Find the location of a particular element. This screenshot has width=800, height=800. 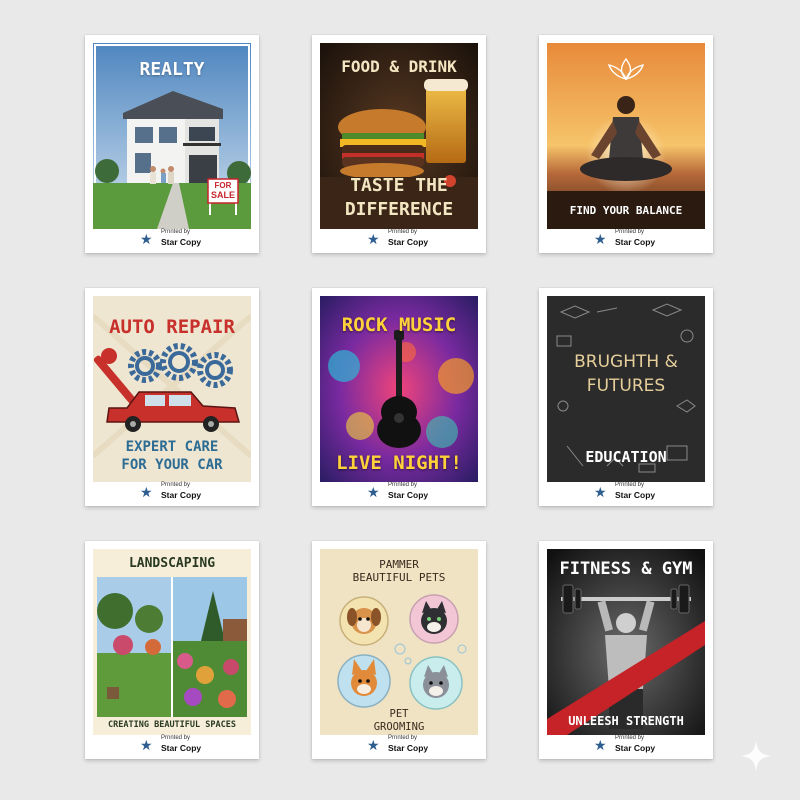

poster-art-yoga: FIND YOUR BALANCE is located at coordinates (626, 136).